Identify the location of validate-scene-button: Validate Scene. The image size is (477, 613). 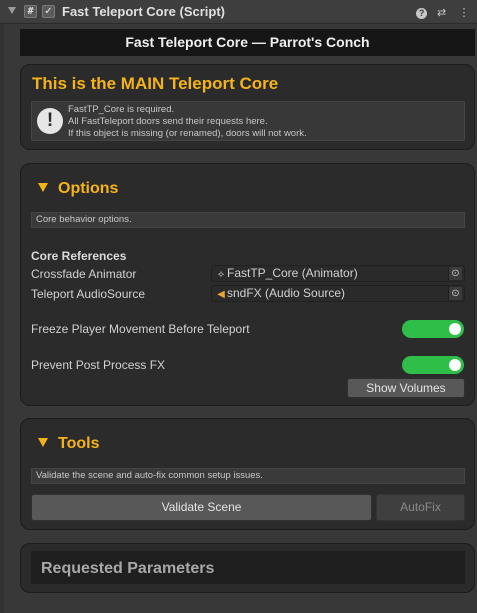
(201, 507).